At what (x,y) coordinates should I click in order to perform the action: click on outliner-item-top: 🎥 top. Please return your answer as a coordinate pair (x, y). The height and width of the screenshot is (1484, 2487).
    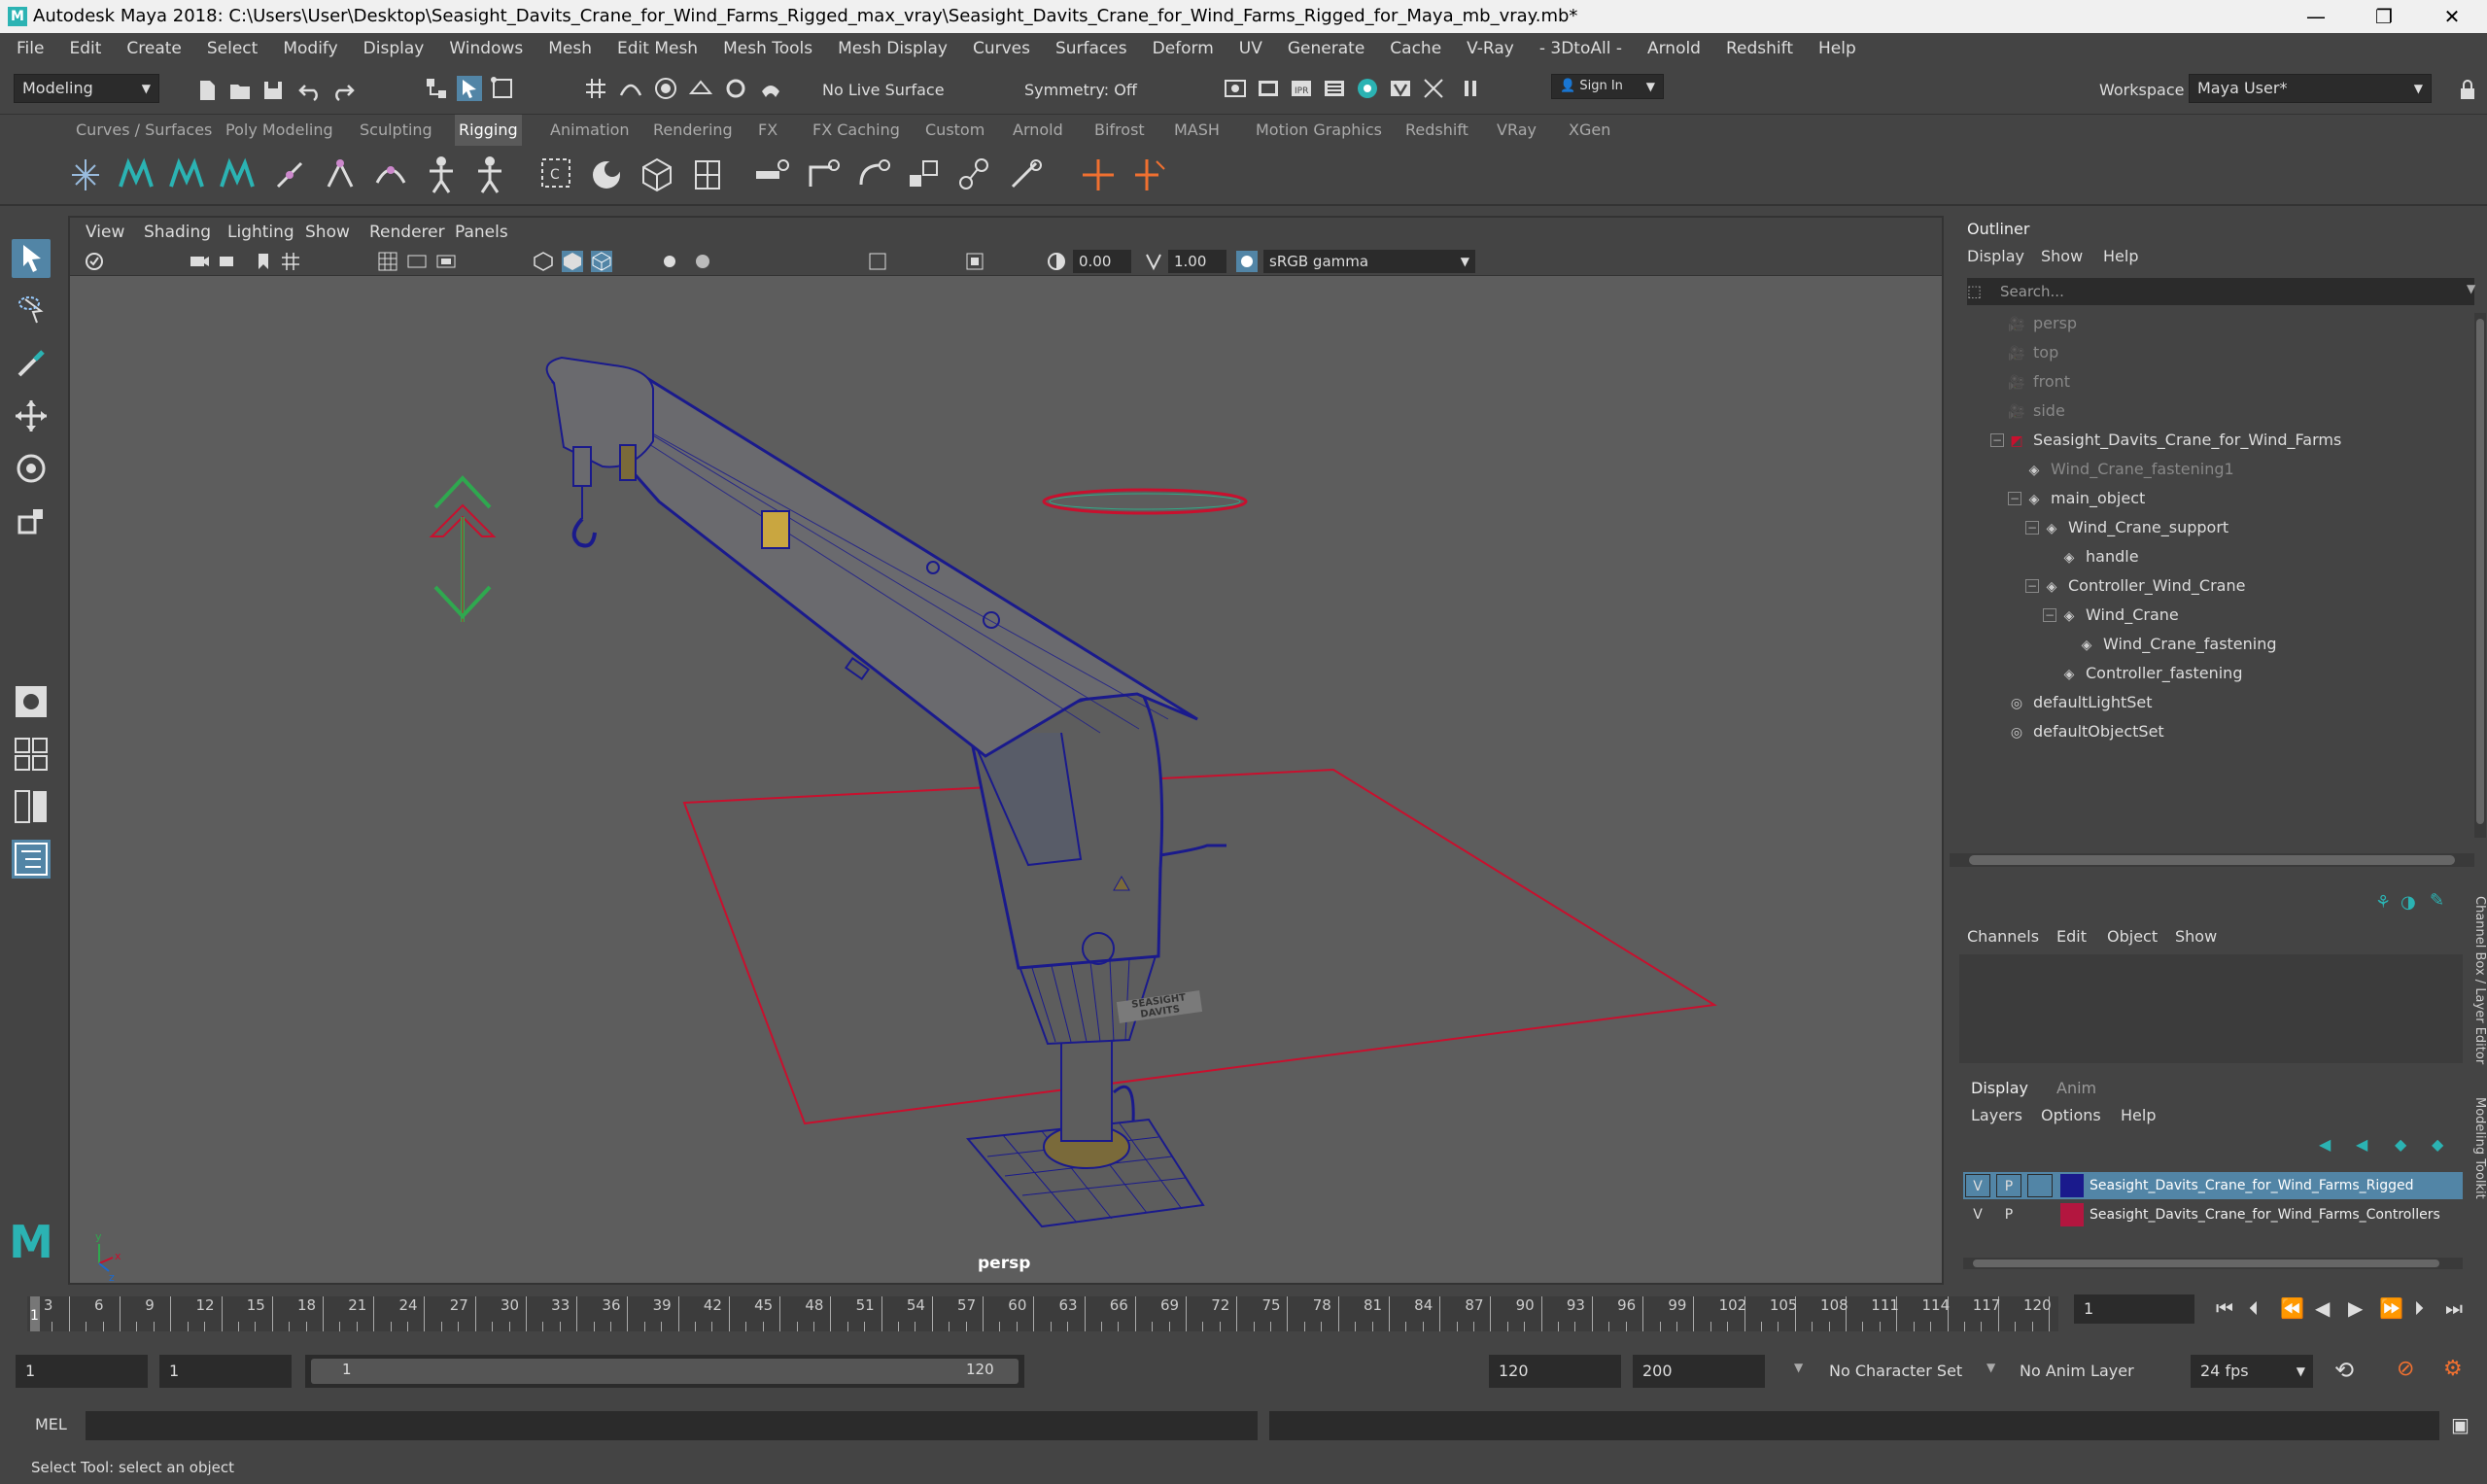
    Looking at the image, I should click on (2032, 353).